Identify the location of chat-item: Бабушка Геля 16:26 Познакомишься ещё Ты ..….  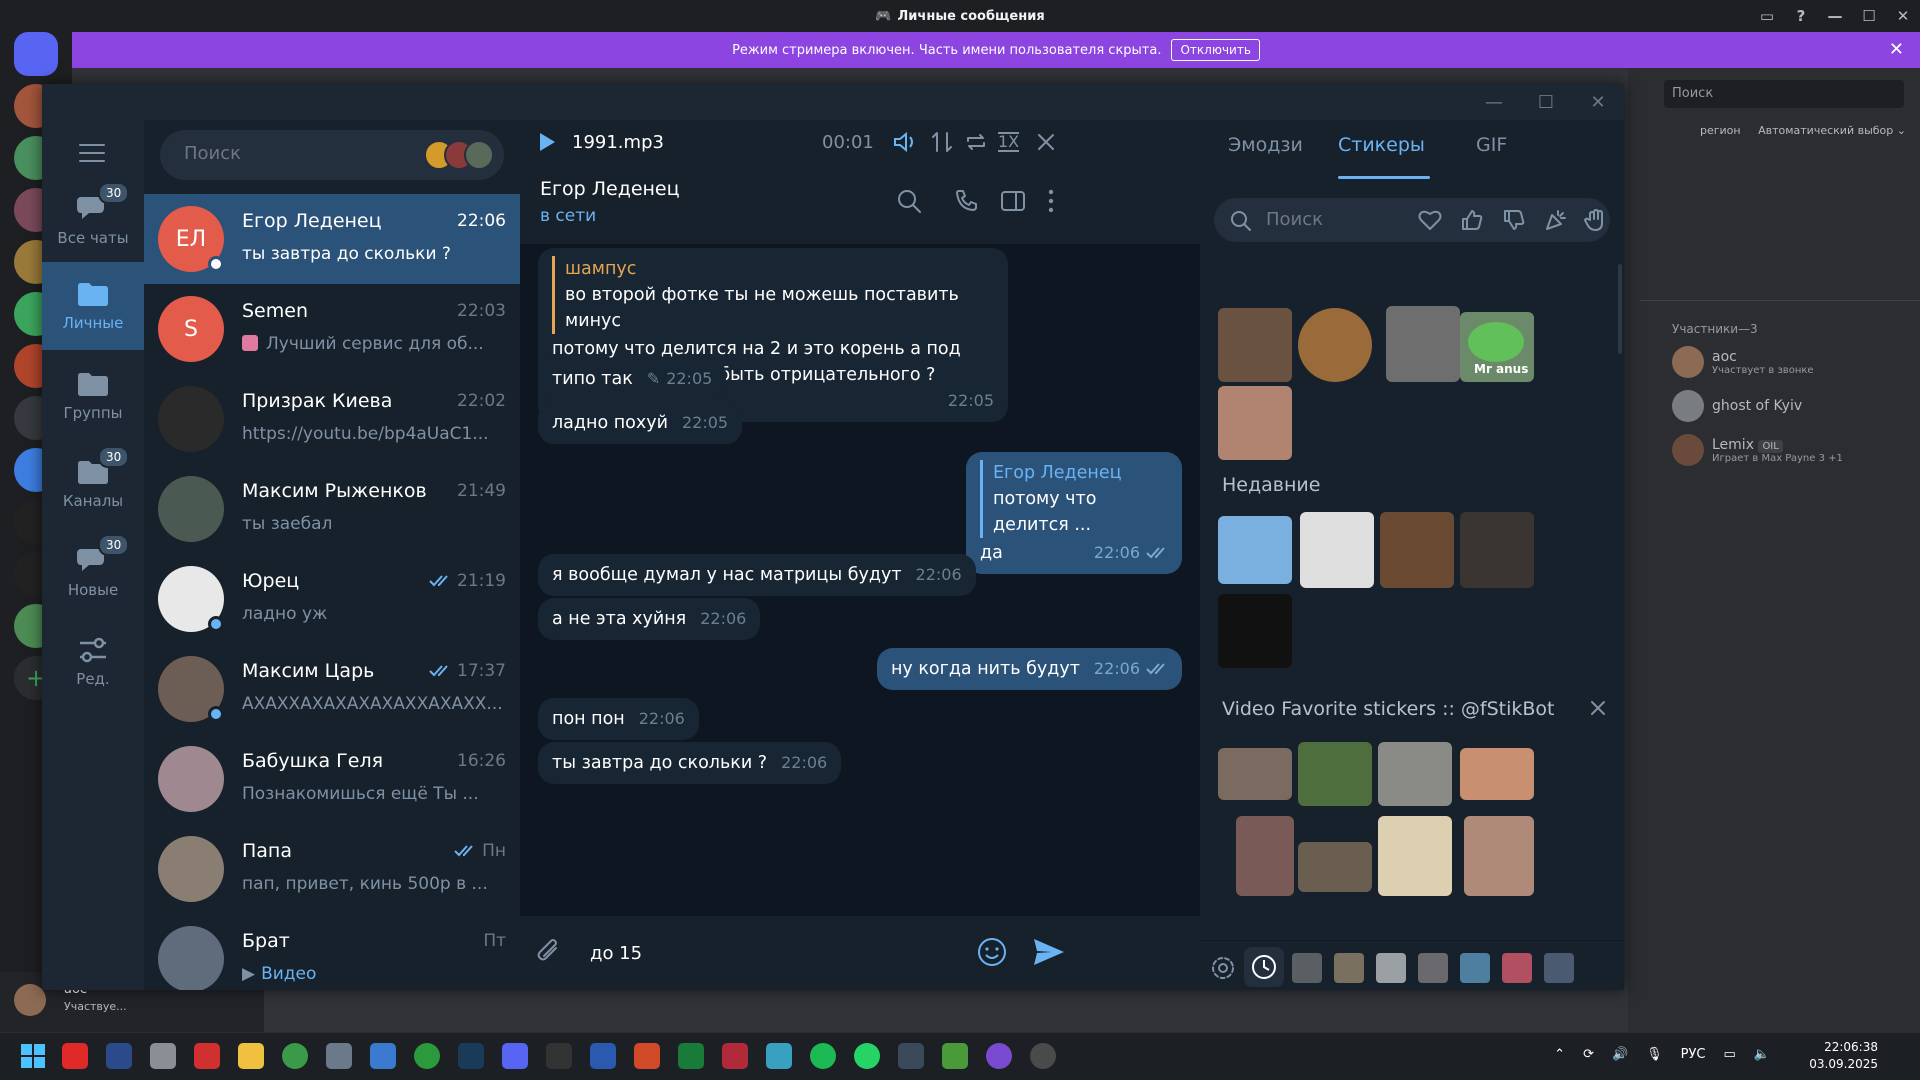
(332, 779).